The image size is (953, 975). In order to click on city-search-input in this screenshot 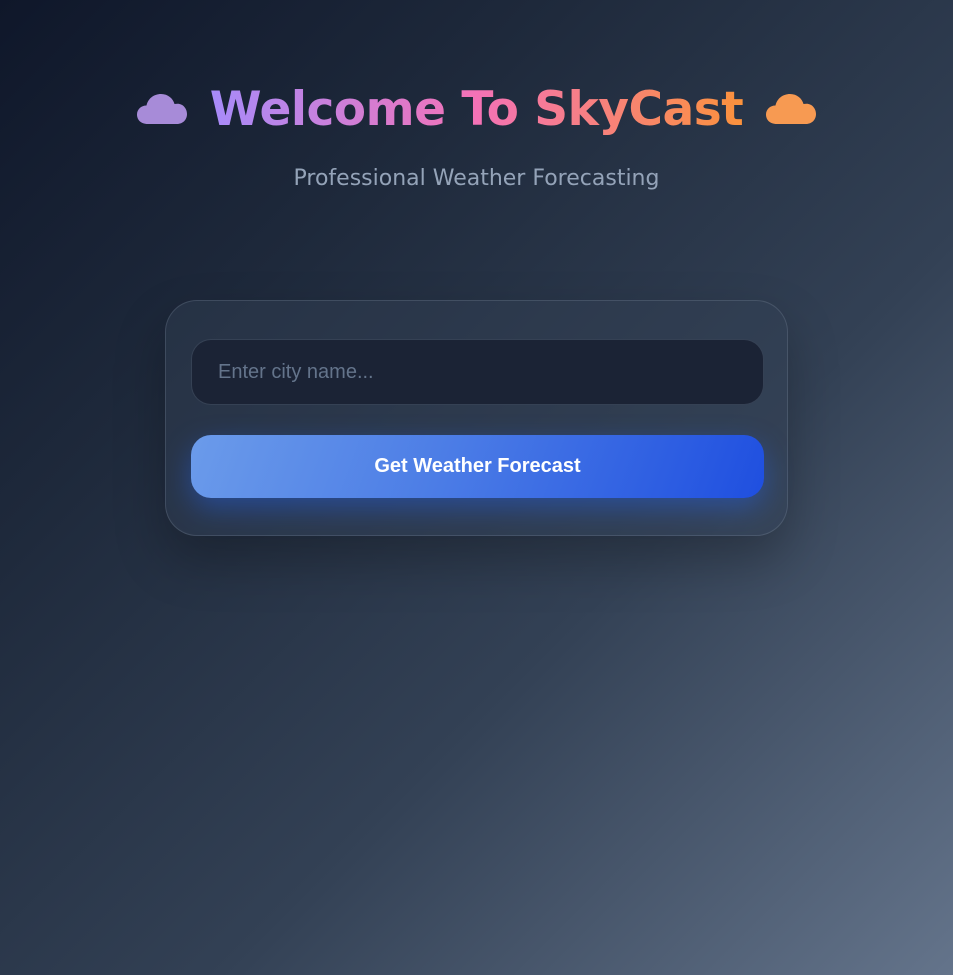, I will do `click(477, 372)`.